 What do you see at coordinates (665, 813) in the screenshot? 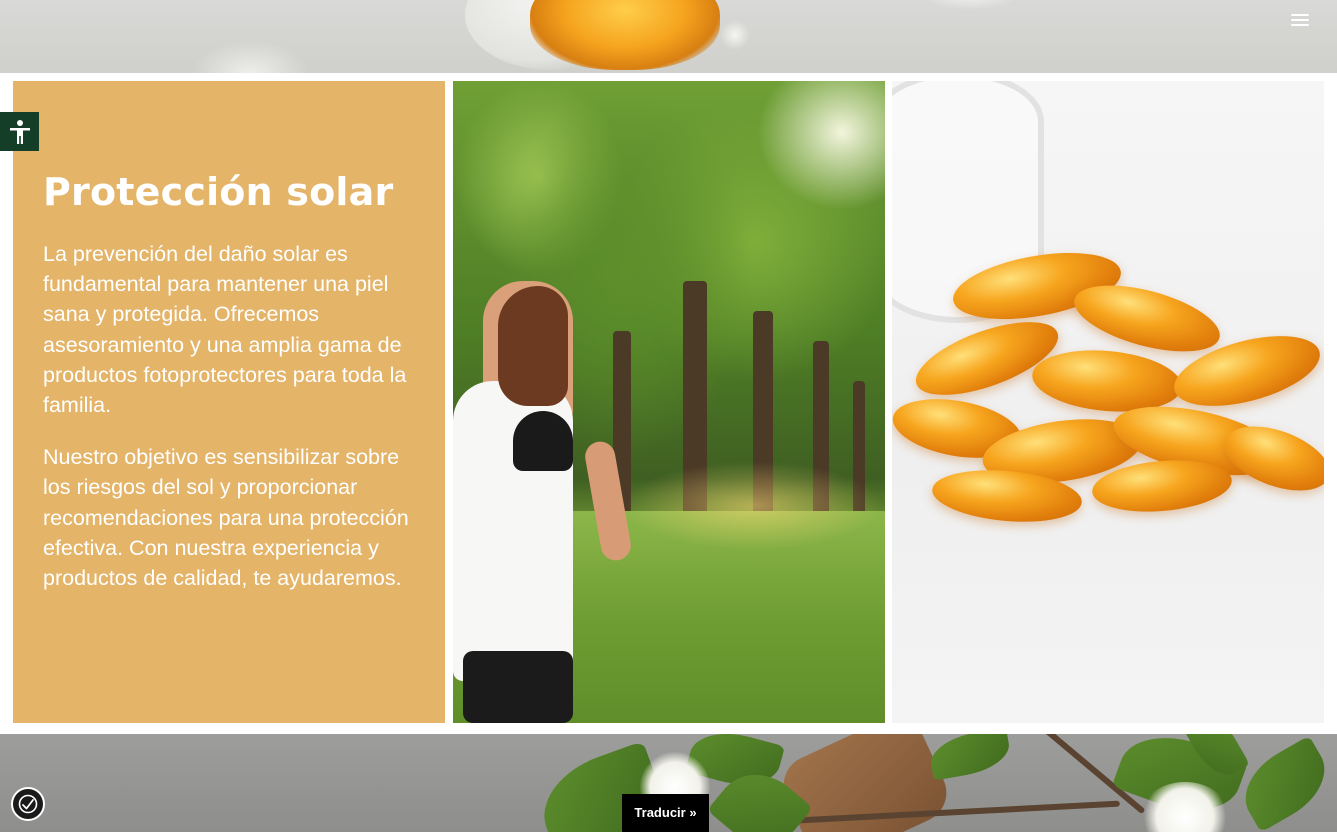
I see `translate-button: Traducir »` at bounding box center [665, 813].